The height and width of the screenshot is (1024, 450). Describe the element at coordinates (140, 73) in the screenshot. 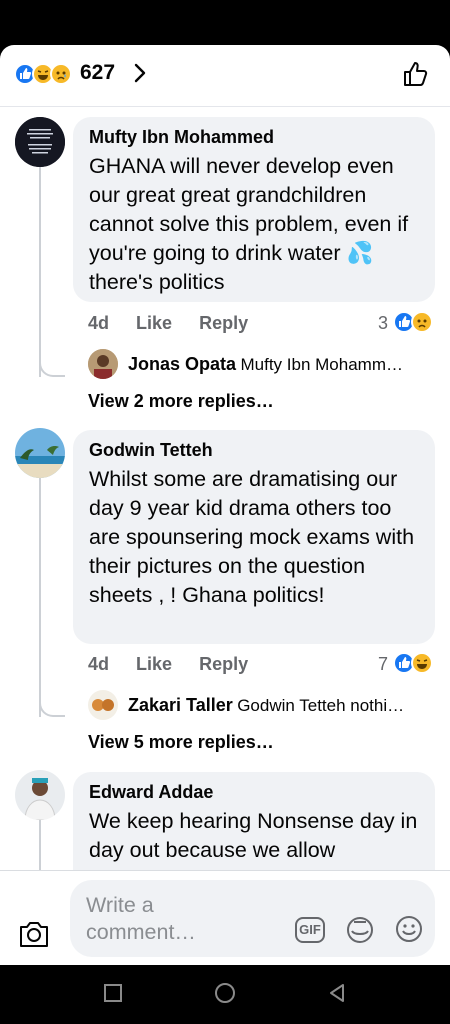

I see `chevron-right-icon` at that location.